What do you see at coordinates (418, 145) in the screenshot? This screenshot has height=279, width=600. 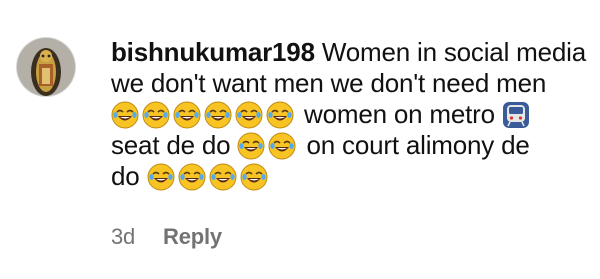 I see `comment-text-4b: on court alimony de` at bounding box center [418, 145].